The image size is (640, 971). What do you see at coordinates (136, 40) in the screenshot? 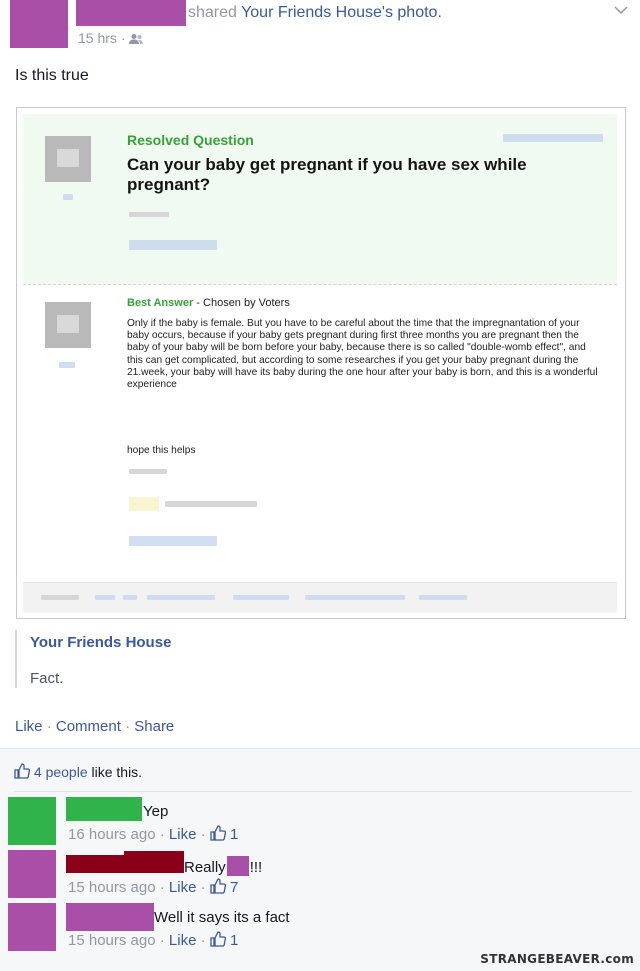
I see `friends-icon` at bounding box center [136, 40].